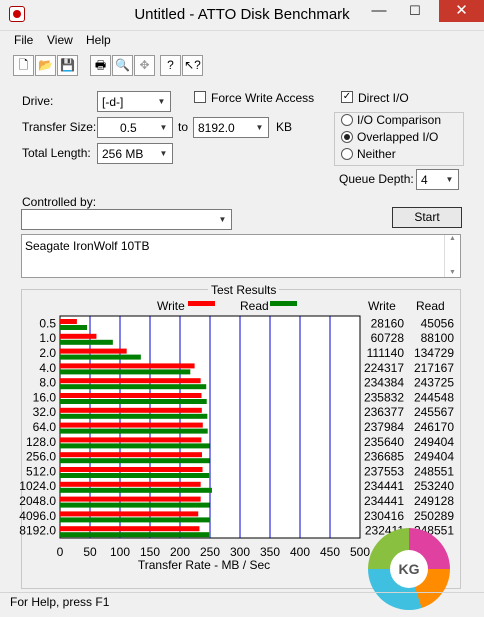  Describe the element at coordinates (37, 516) in the screenshot. I see `y-category-label: 4096.0` at that location.